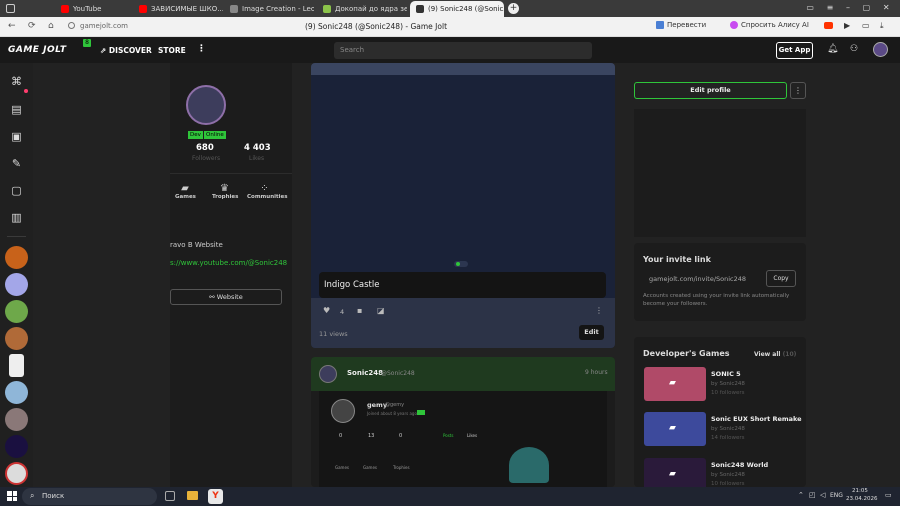 Image resolution: width=900 pixels, height=506 pixels. I want to click on nav-games: ▰ Games, so click(185, 191).